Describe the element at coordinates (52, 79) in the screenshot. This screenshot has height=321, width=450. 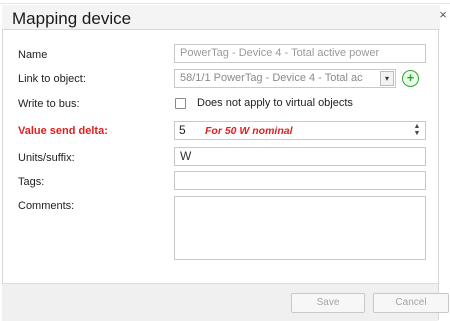
I see `link-to-object-label: Link to object:` at that location.